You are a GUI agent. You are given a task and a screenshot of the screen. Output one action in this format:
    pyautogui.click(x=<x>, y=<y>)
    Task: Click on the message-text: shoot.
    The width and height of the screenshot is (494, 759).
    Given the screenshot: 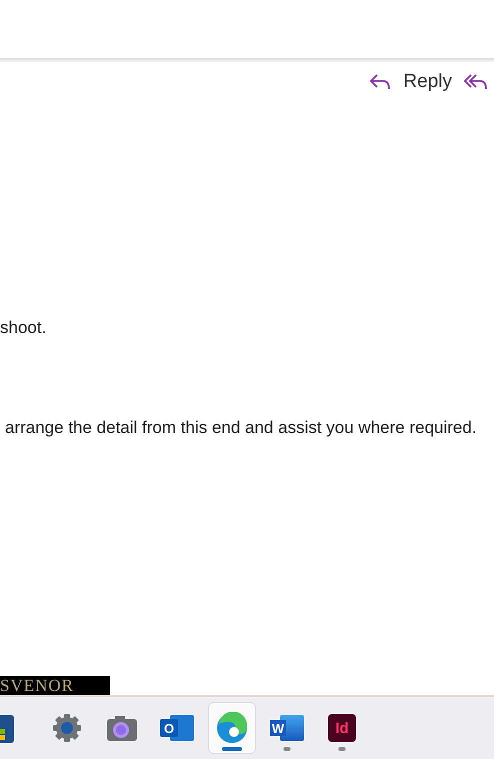 What is the action you would take?
    pyautogui.click(x=23, y=328)
    